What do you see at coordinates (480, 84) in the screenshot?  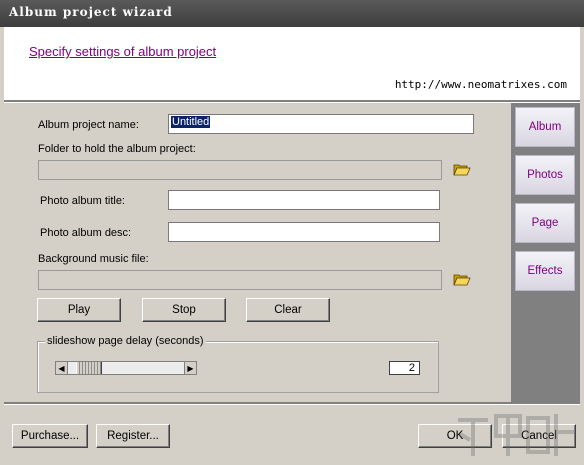 I see `website-url: http://www.neomatrixes.com` at bounding box center [480, 84].